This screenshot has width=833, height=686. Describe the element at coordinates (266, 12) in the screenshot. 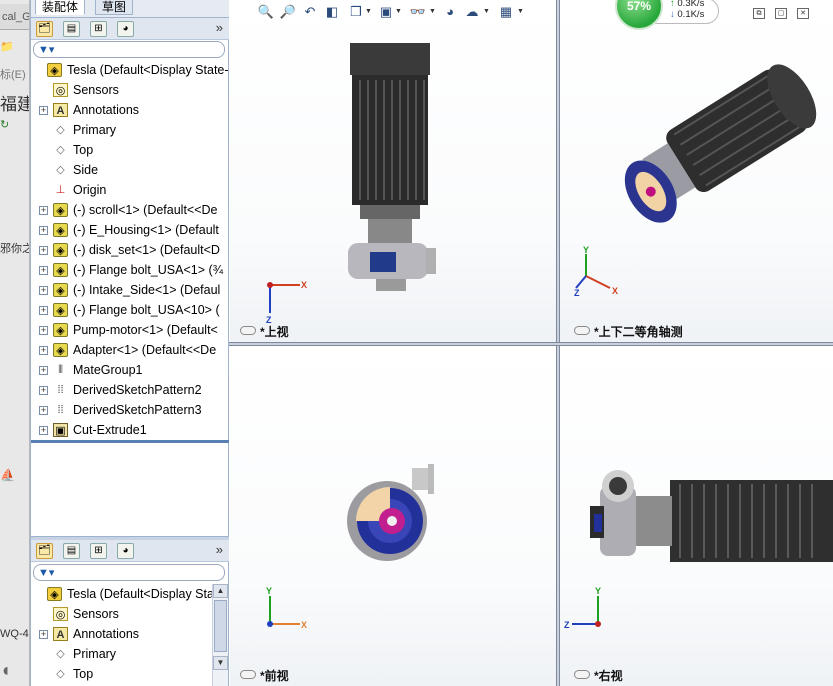

I see `zoom-to-fit-icon: 🔍` at that location.